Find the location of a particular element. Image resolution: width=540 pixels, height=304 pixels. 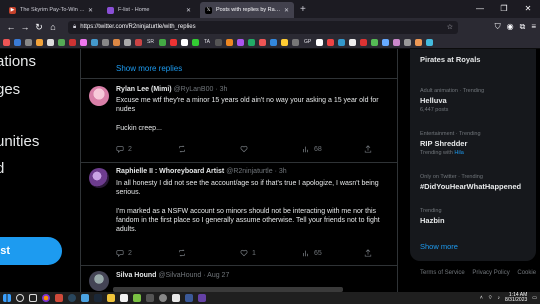

firefox-icon is located at coordinates (46, 298).